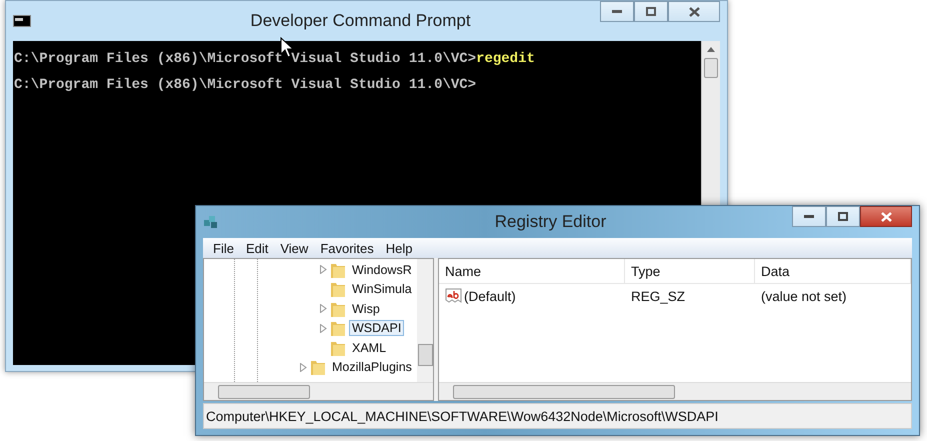 The width and height of the screenshot is (927, 441). What do you see at coordinates (22, 21) in the screenshot?
I see `console-icon` at bounding box center [22, 21].